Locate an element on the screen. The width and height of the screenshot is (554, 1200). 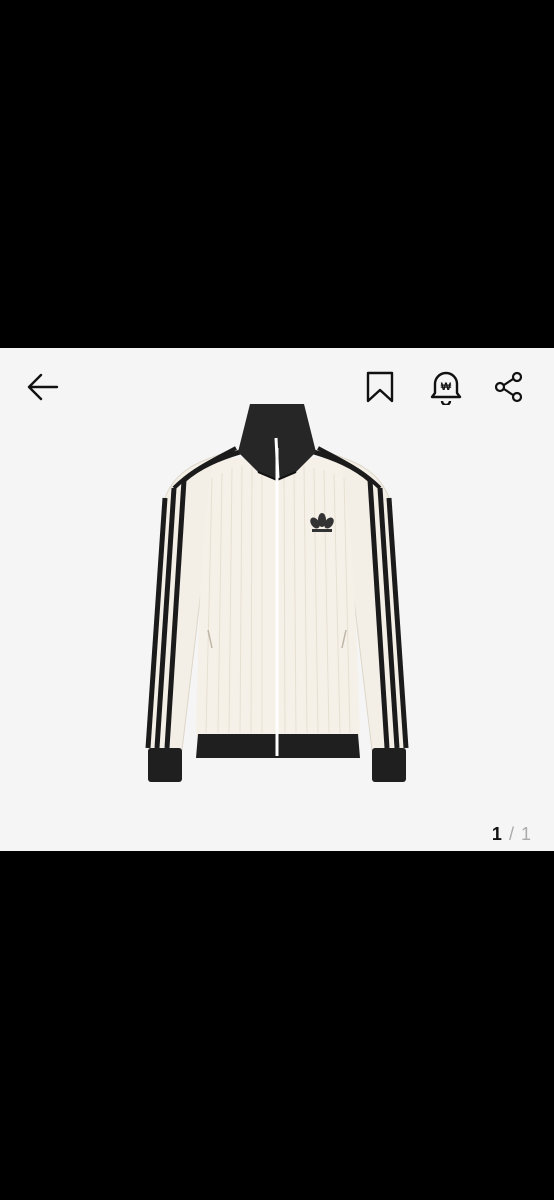
share-icon is located at coordinates (508, 387).